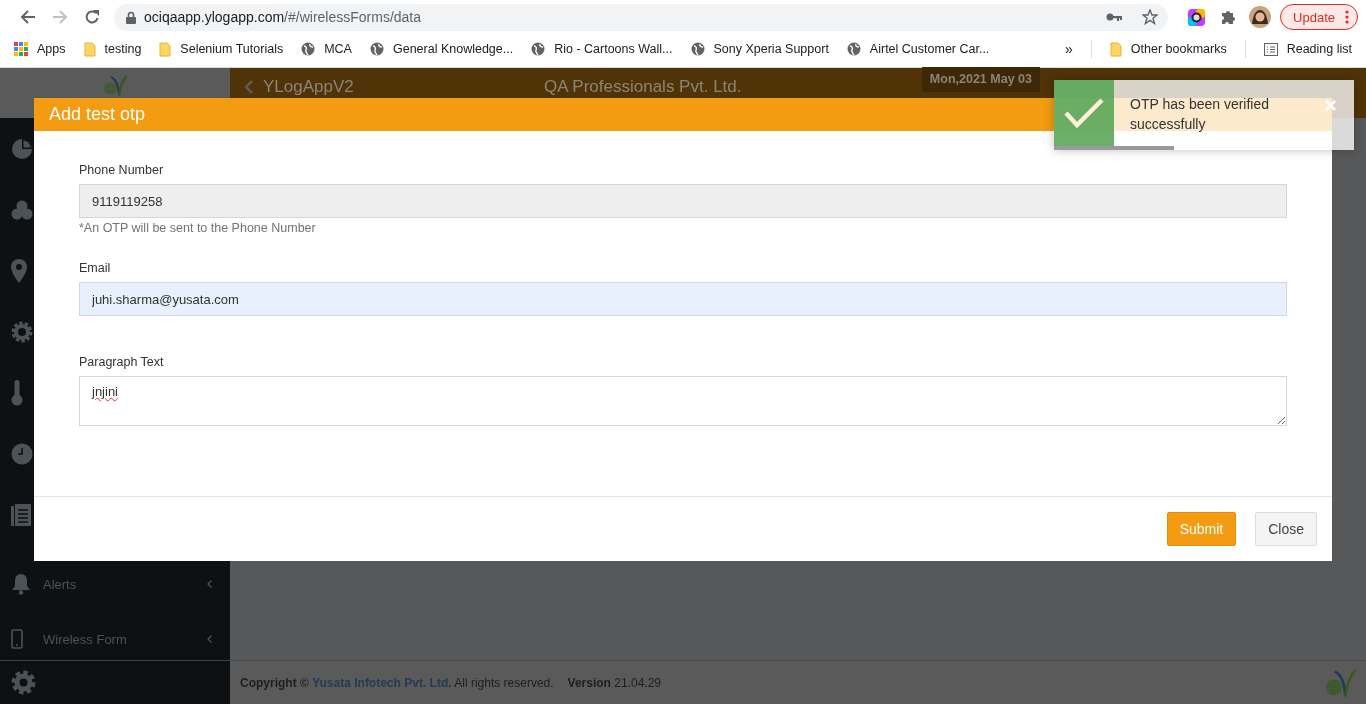 The height and width of the screenshot is (704, 1366). Describe the element at coordinates (1286, 529) in the screenshot. I see `close-button: Close` at that location.